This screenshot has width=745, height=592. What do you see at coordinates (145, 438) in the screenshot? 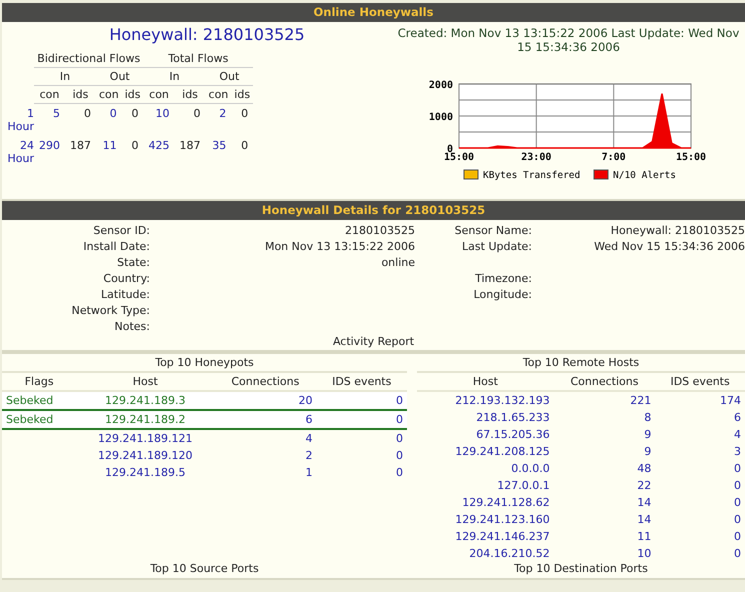
I see `host-link: 129.241.189.121` at bounding box center [145, 438].